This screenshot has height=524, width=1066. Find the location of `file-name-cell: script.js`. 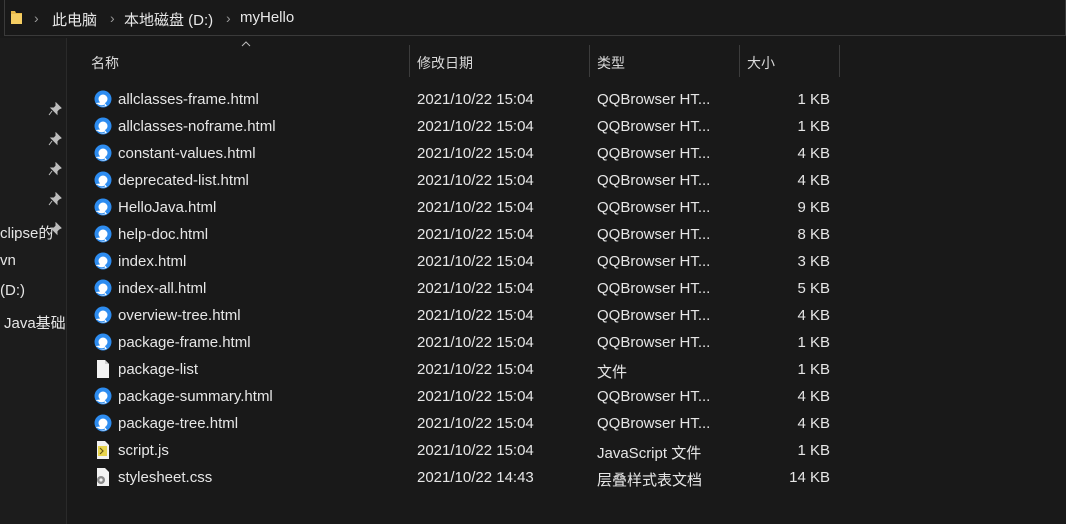

file-name-cell: script.js is located at coordinates (143, 450).